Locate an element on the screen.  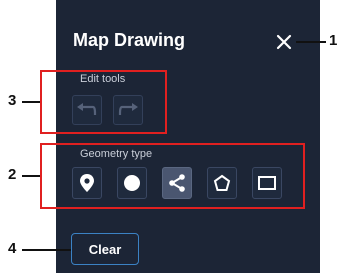
callout-number-2: 2 is located at coordinates (12, 174).